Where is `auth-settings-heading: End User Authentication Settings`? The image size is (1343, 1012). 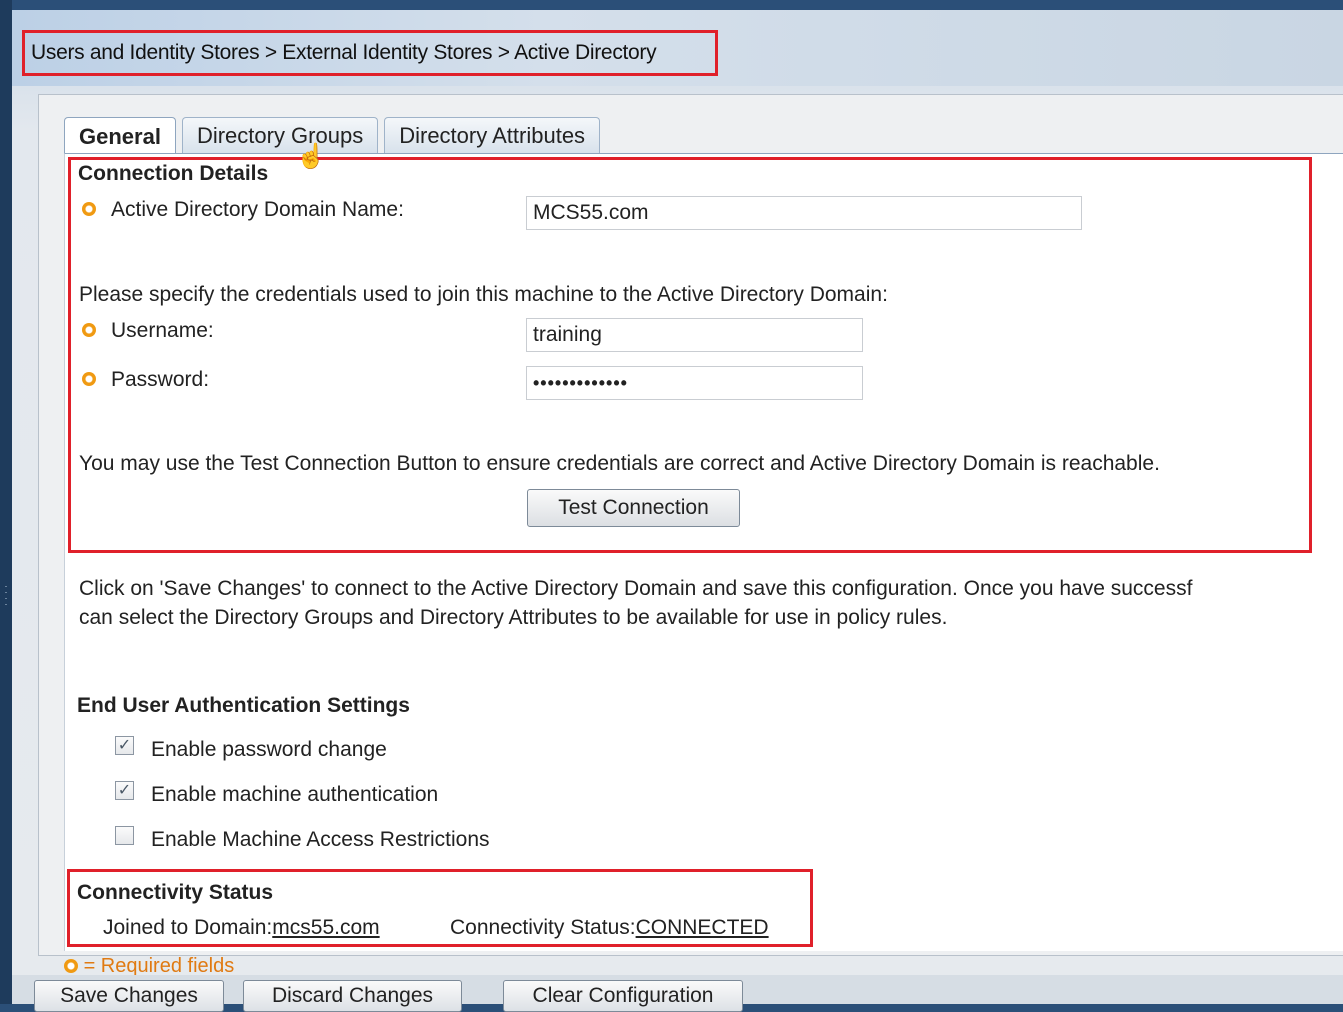
auth-settings-heading: End User Authentication Settings is located at coordinates (243, 705).